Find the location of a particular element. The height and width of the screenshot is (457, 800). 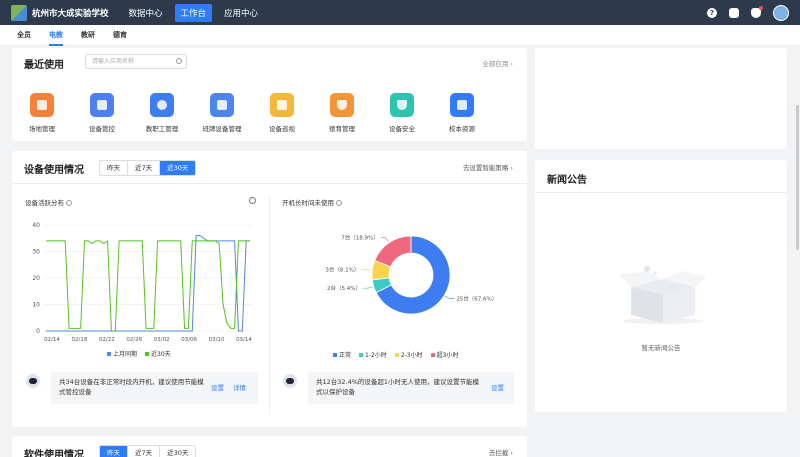

left-notice-settings: 设置 is located at coordinates (217, 388).